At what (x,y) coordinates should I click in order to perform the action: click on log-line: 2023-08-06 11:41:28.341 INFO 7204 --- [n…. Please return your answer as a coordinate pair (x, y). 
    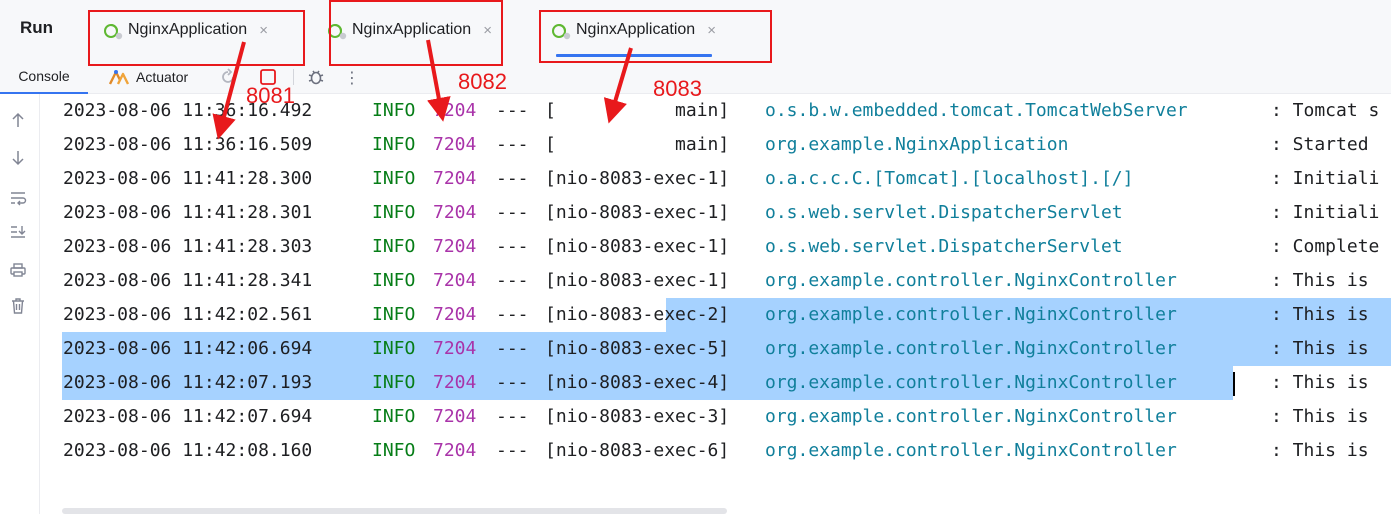
    Looking at the image, I should click on (716, 281).